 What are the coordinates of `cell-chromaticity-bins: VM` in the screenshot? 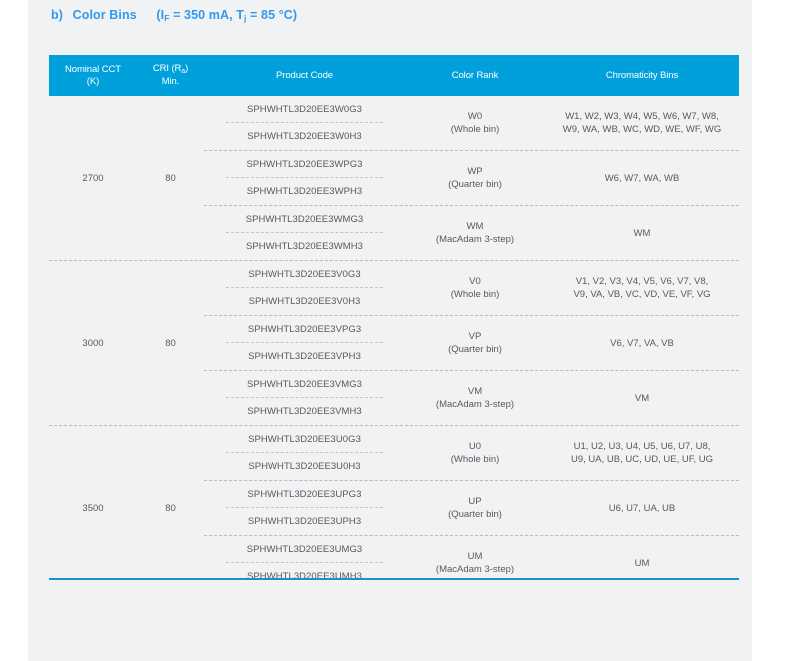 It's located at (642, 398).